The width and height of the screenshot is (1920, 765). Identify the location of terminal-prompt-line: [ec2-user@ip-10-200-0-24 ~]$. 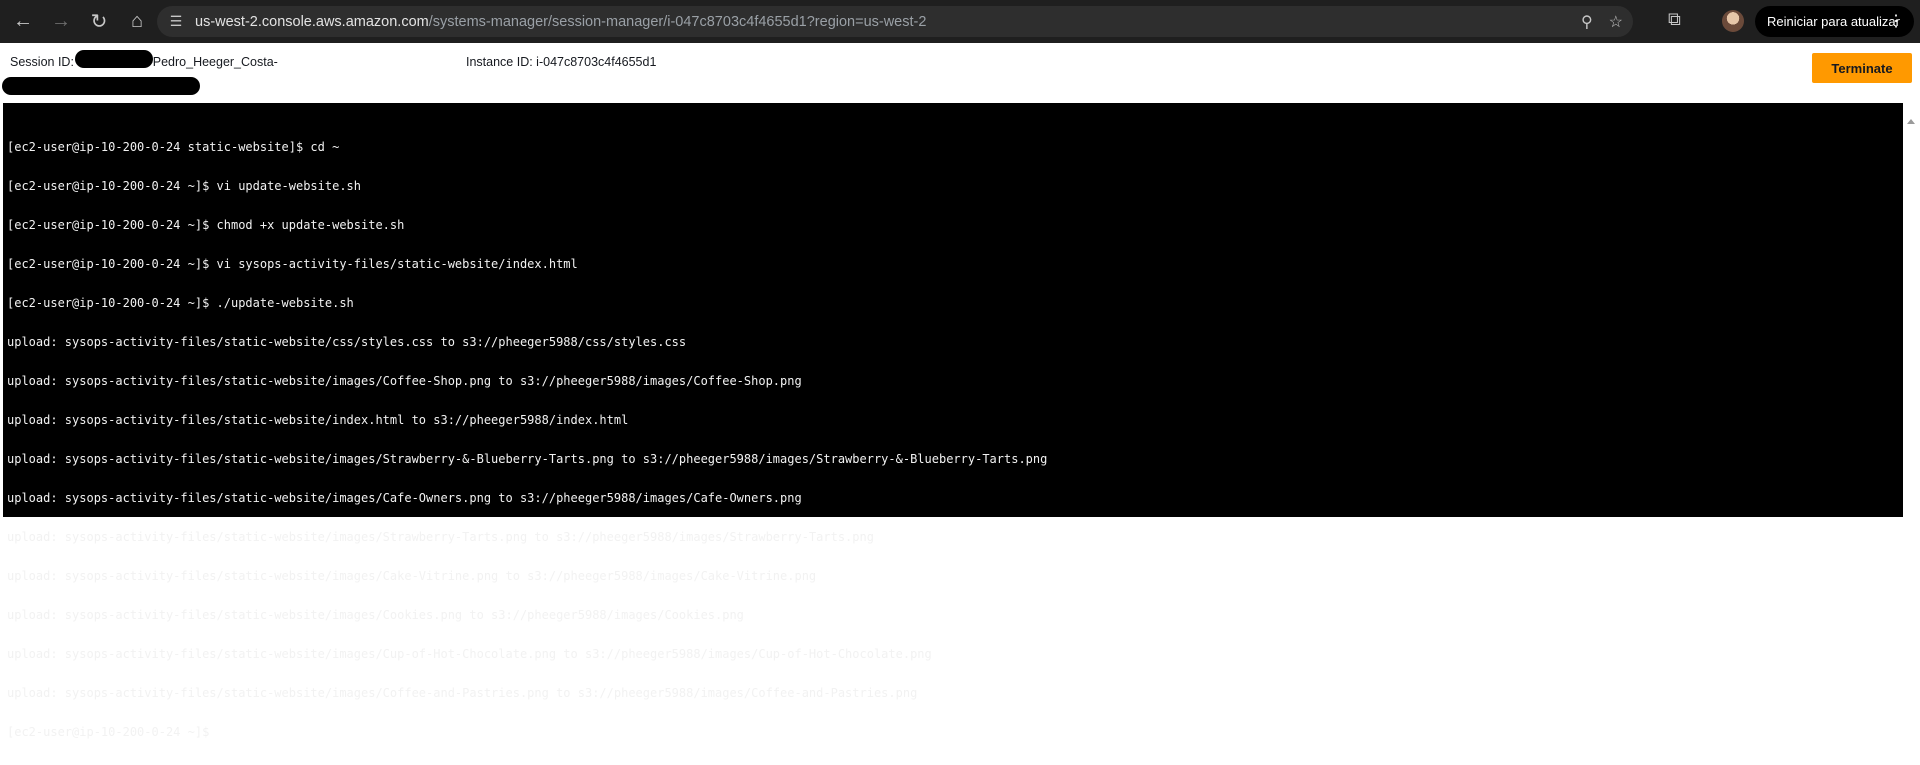
(527, 732).